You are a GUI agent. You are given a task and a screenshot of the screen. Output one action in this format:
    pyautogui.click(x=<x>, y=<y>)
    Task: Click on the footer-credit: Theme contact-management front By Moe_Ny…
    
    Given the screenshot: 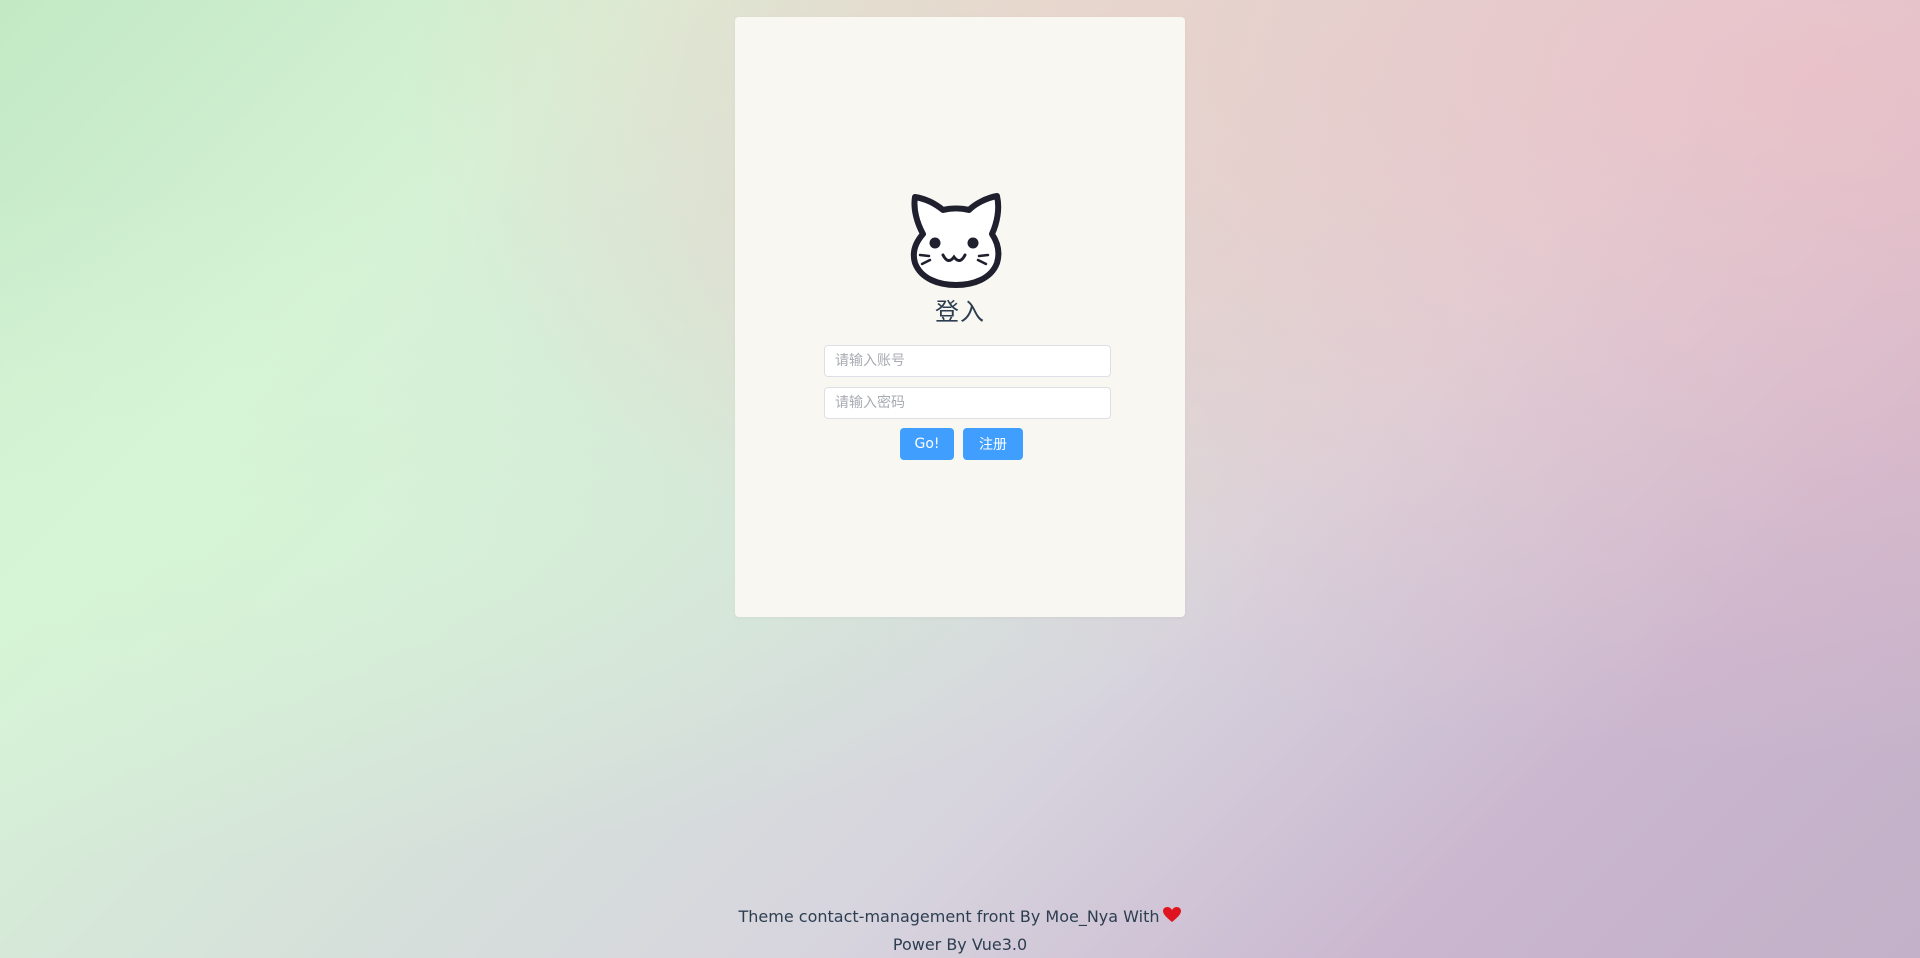 What is the action you would take?
    pyautogui.click(x=960, y=916)
    